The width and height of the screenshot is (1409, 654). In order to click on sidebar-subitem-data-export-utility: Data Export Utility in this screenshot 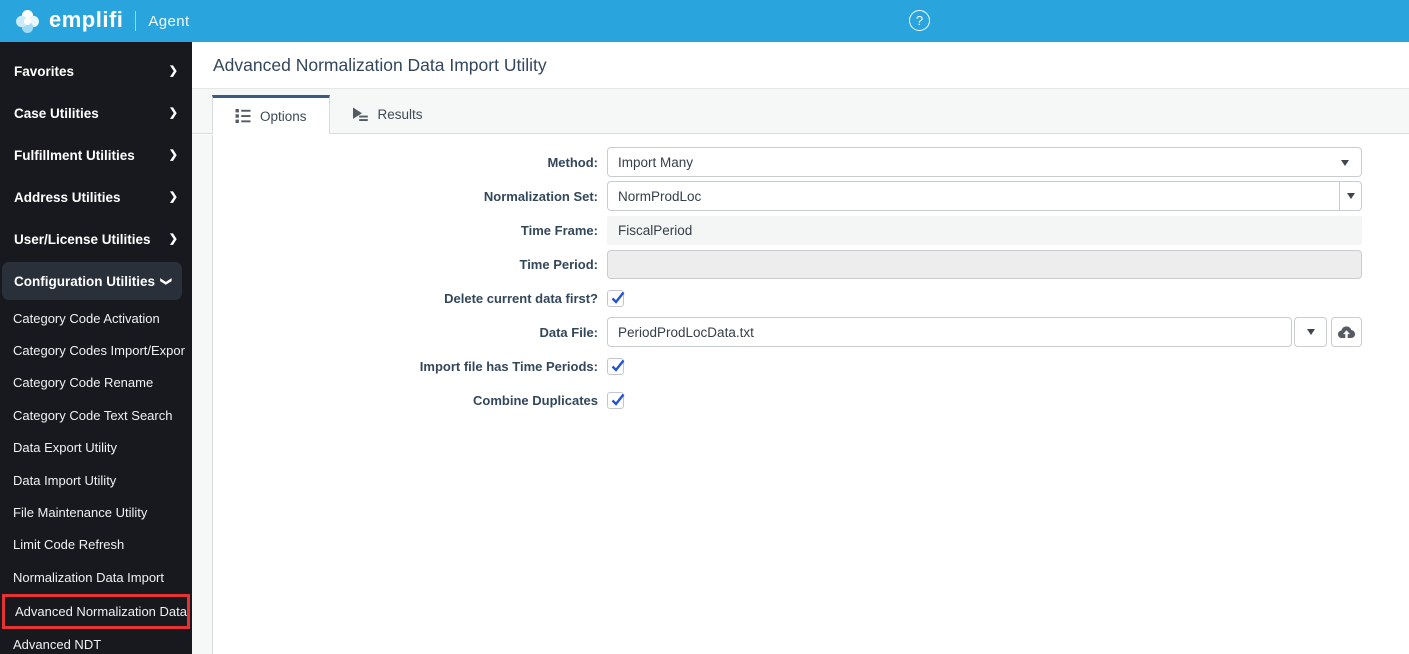, I will do `click(96, 448)`.